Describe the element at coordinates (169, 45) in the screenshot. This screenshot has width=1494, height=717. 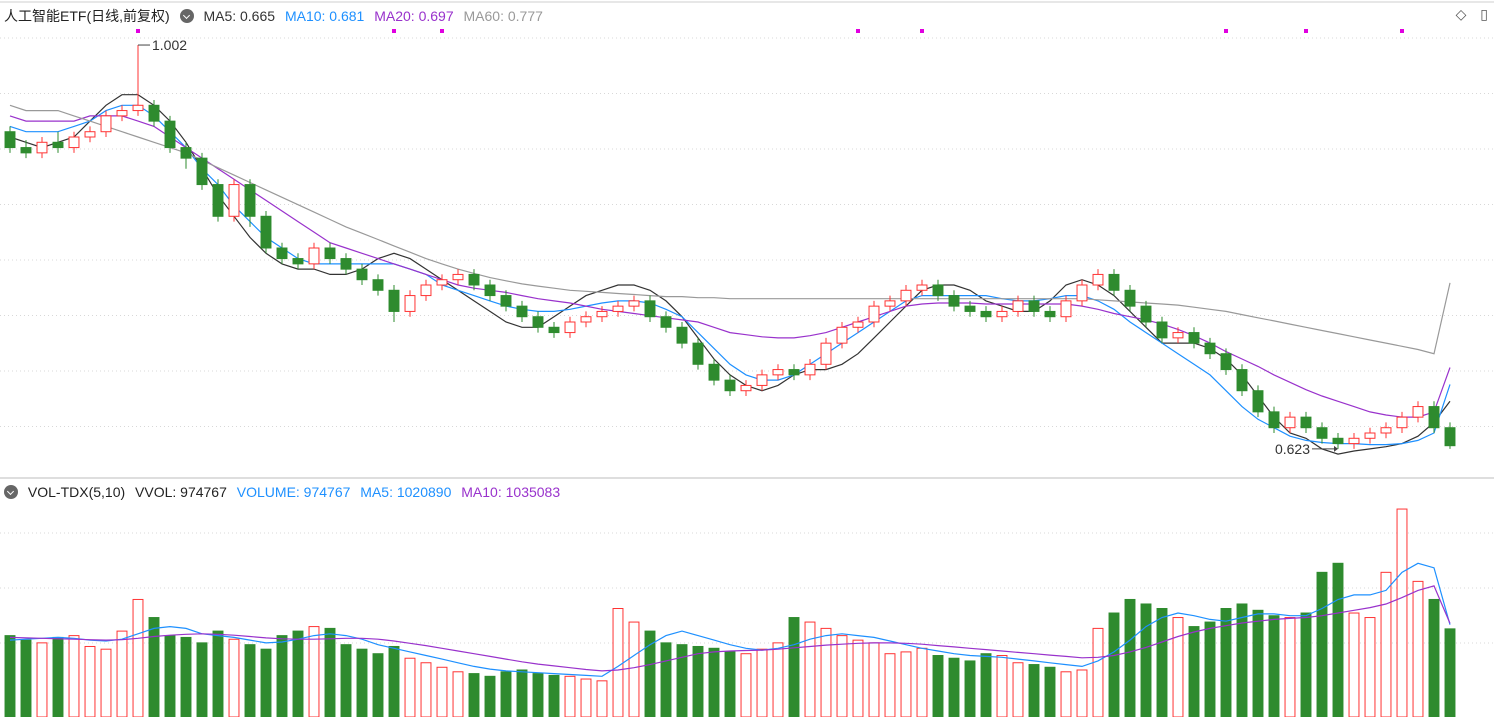
I see `high-value-label: 1.002` at that location.